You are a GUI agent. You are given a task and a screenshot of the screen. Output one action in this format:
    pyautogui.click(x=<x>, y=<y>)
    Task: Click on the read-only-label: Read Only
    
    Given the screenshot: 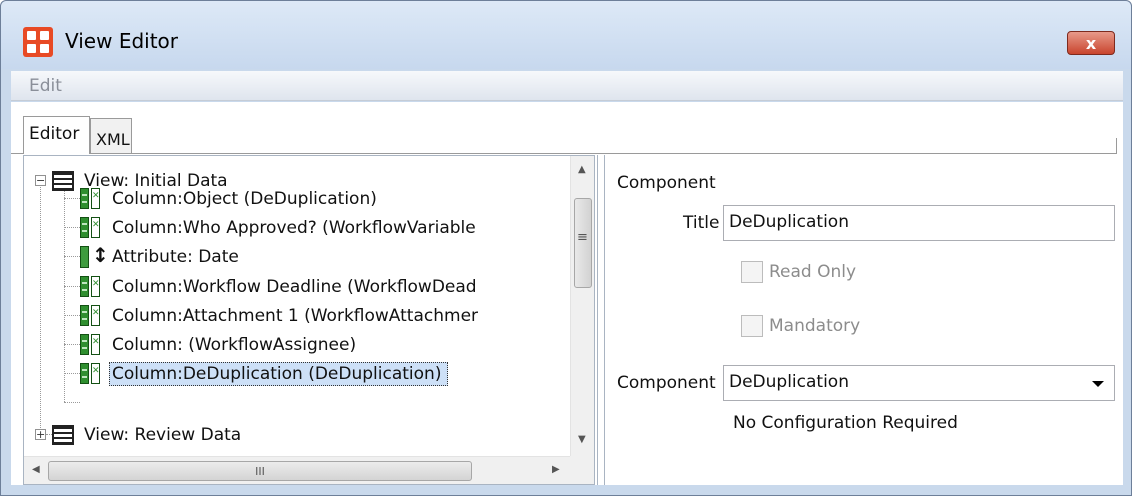 What is the action you would take?
    pyautogui.click(x=813, y=272)
    